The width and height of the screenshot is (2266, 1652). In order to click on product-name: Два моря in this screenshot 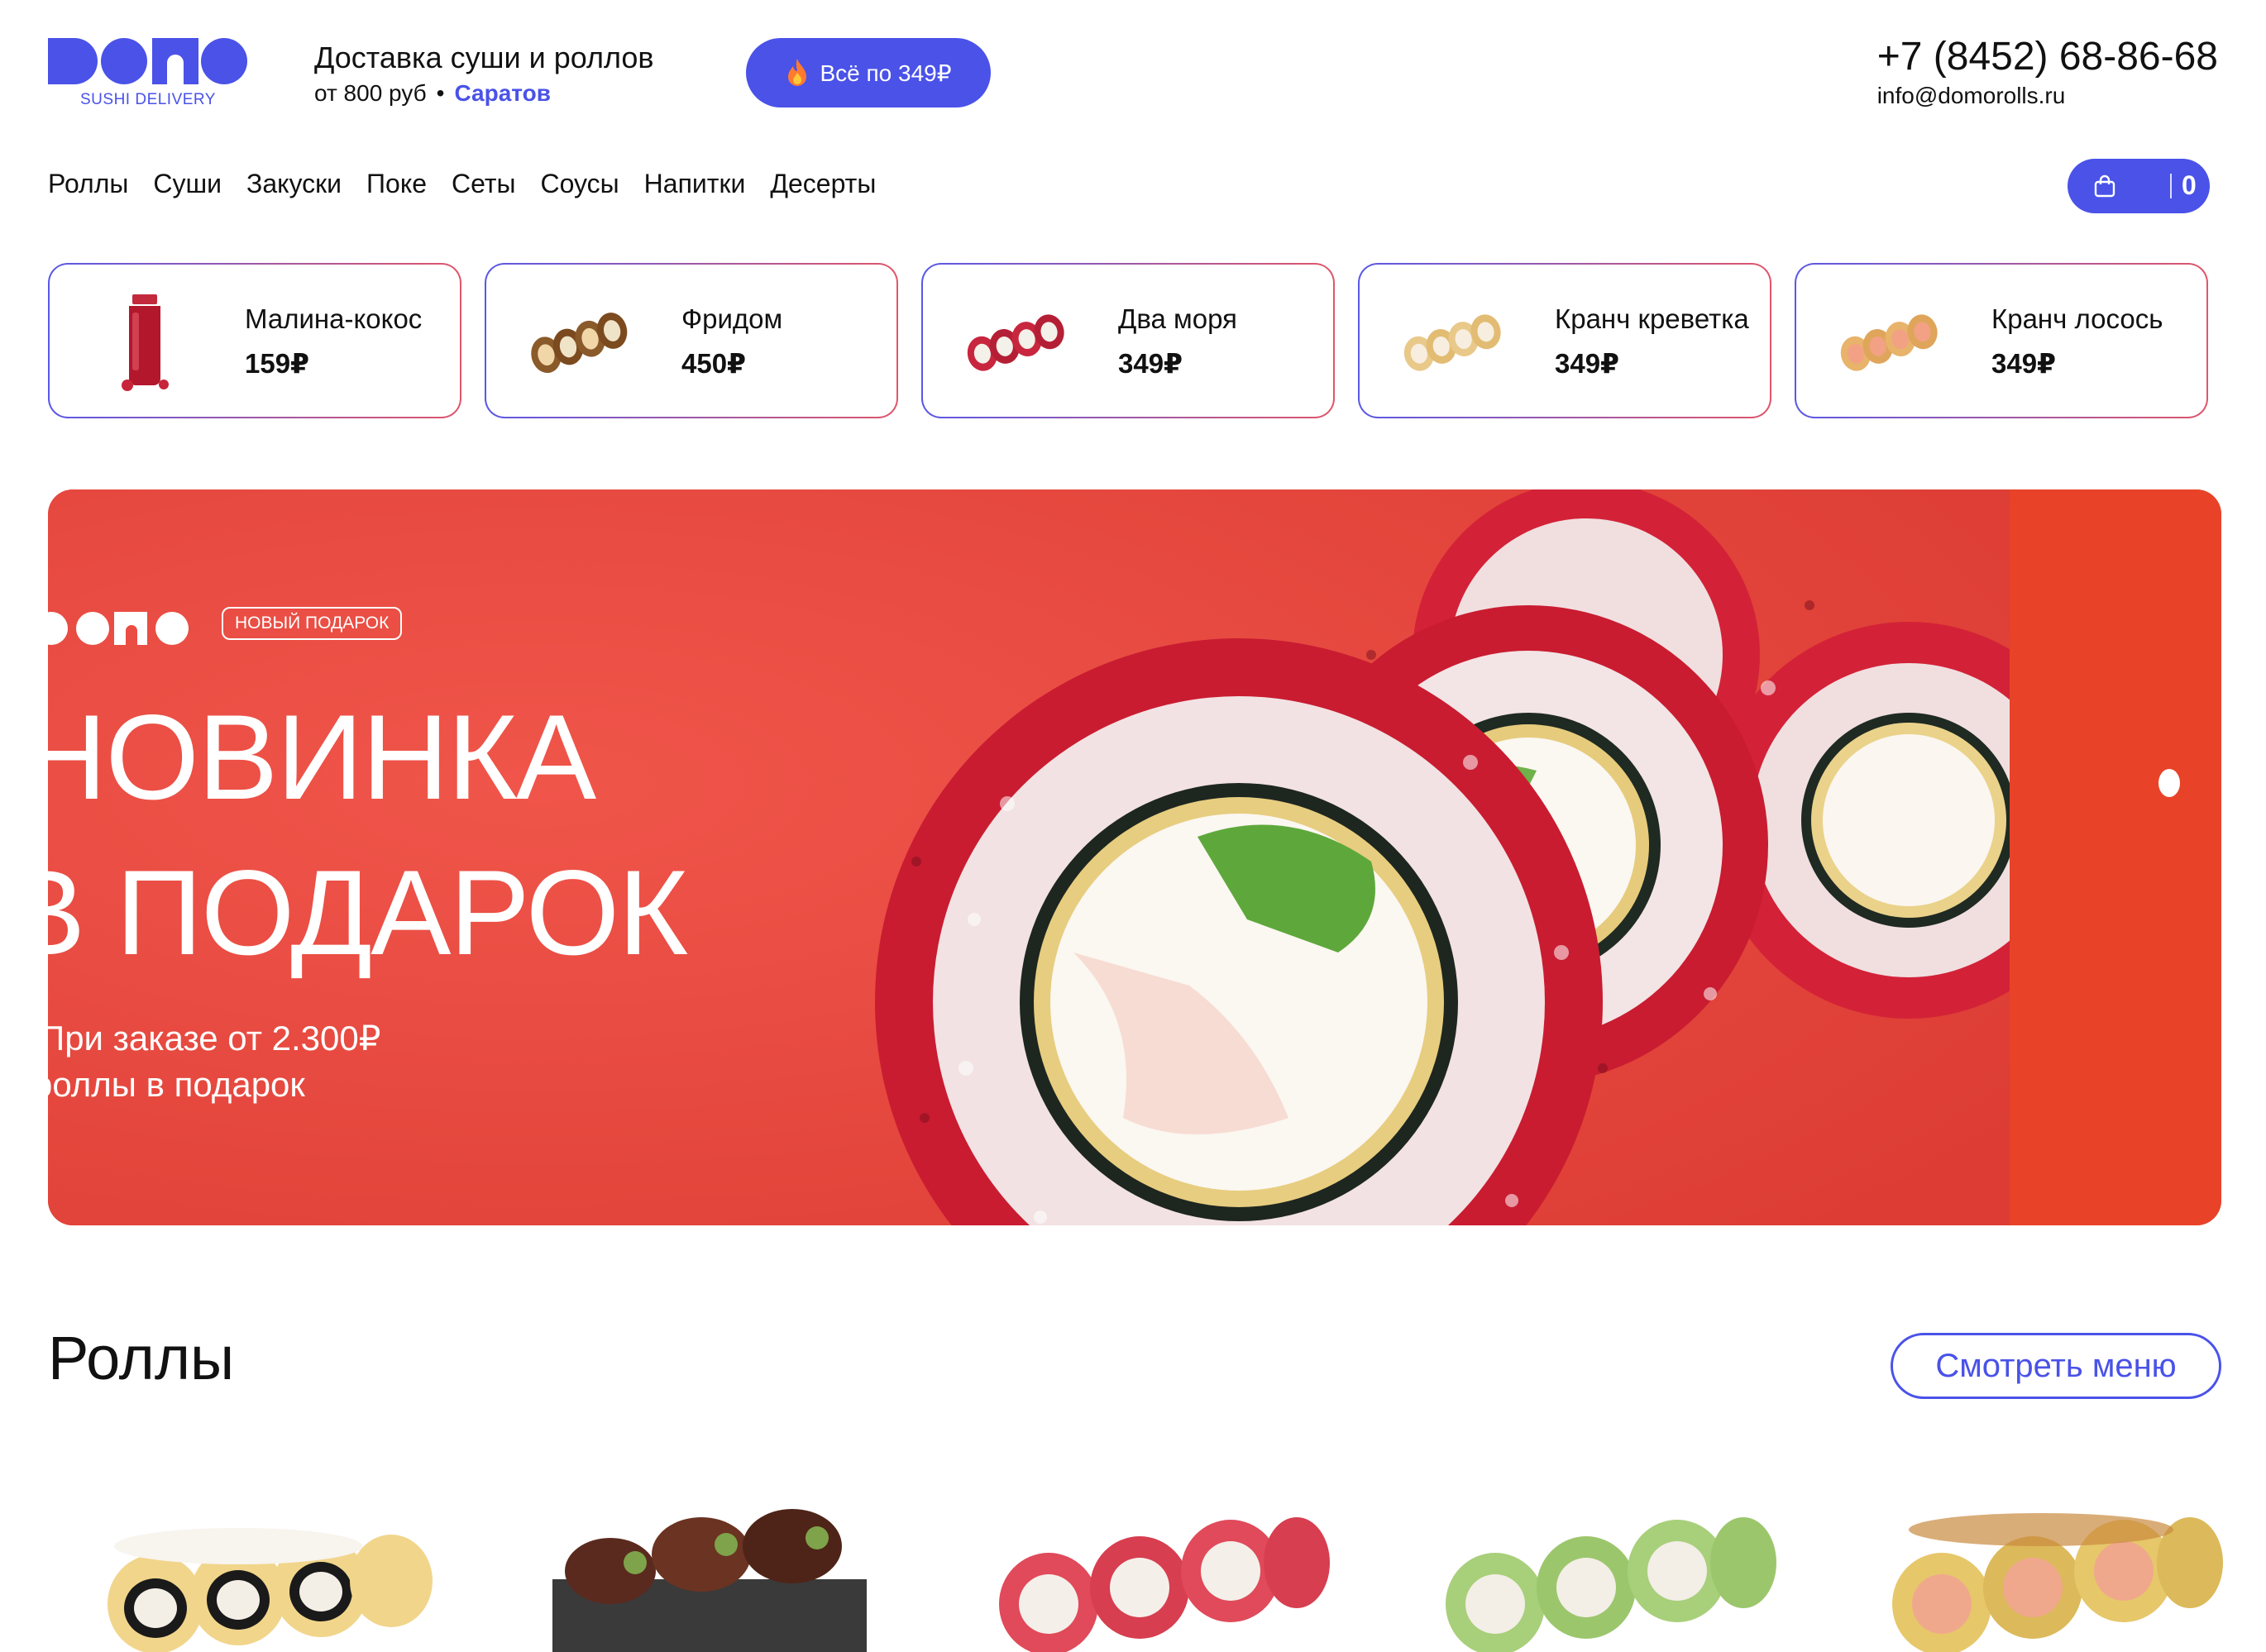, I will do `click(1177, 319)`.